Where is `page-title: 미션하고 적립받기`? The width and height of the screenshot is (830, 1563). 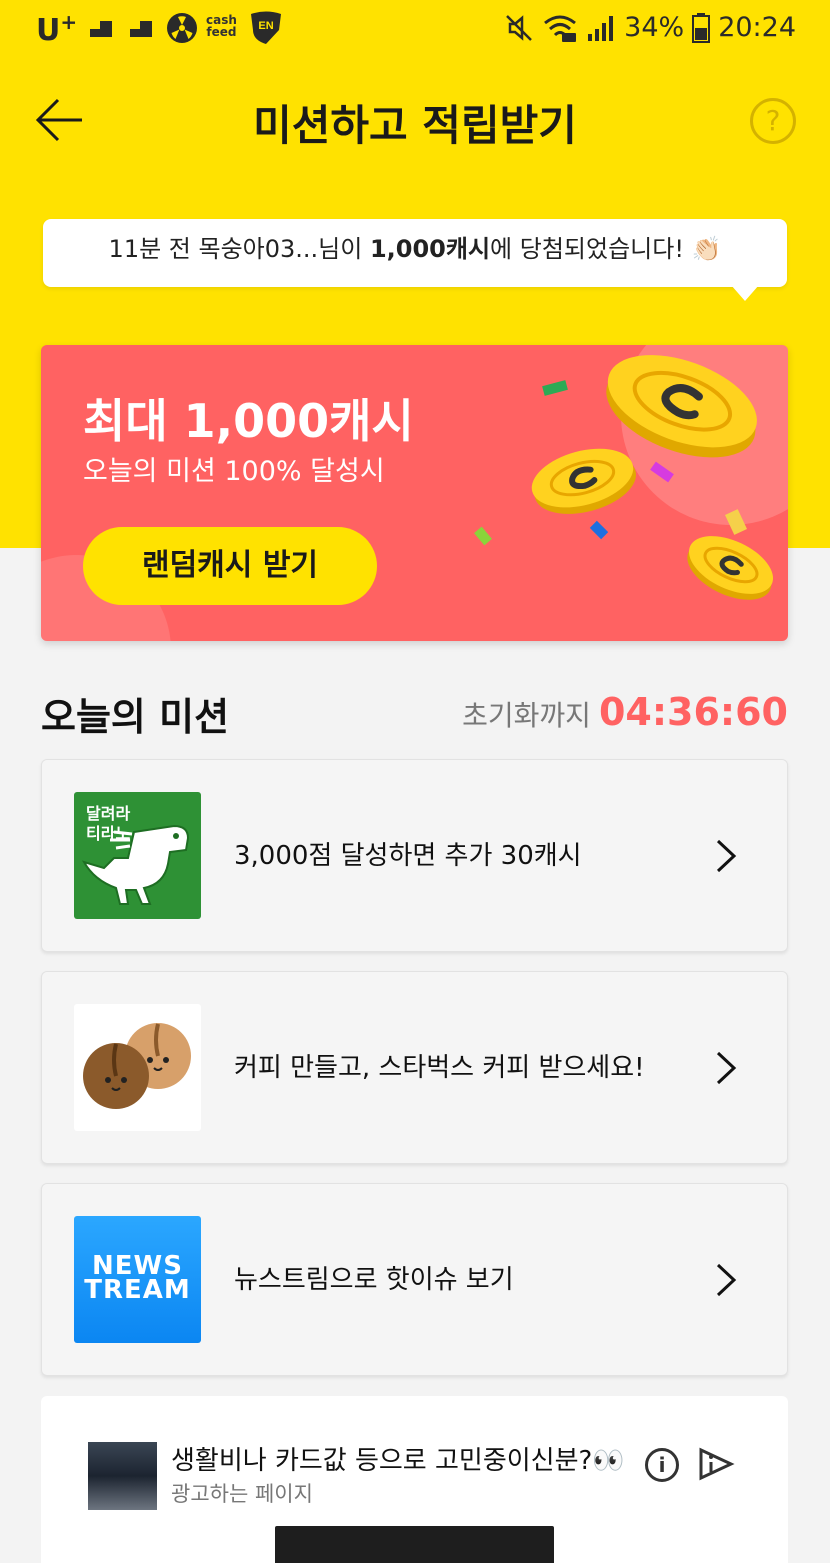
page-title: 미션하고 적립받기 is located at coordinates (415, 125).